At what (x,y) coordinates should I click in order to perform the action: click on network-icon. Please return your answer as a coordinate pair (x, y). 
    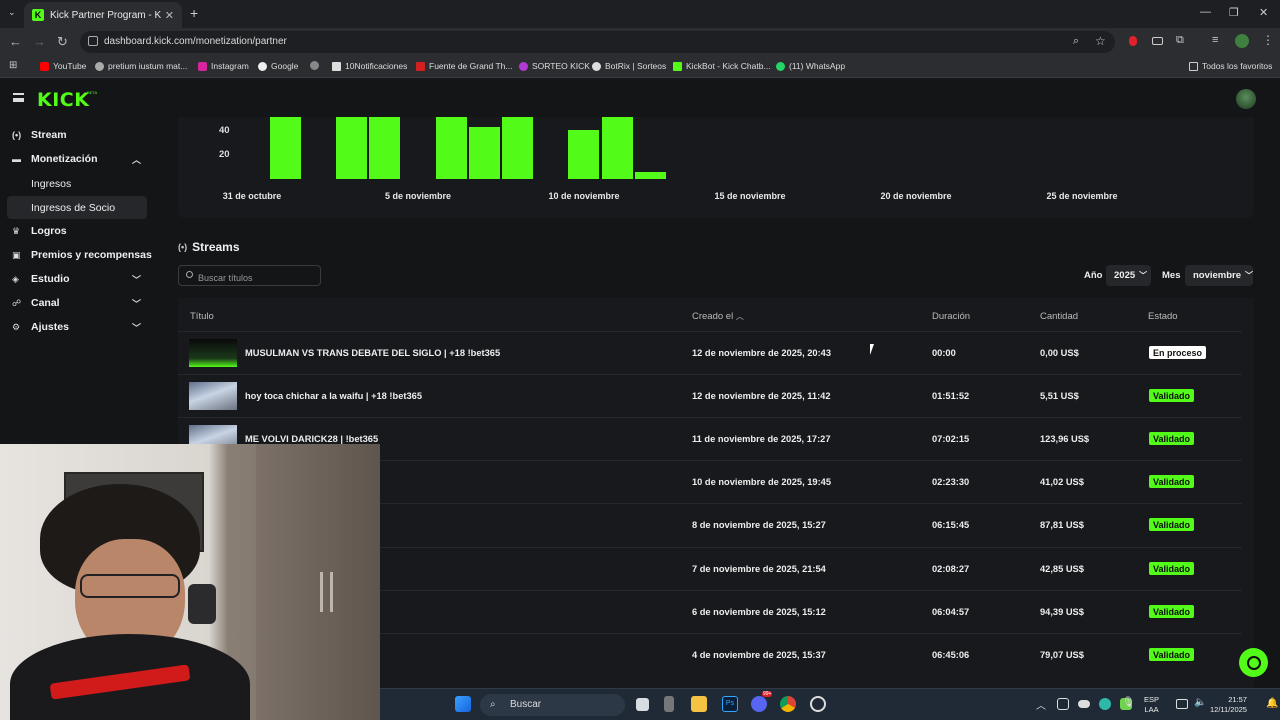
    Looking at the image, I should click on (1182, 704).